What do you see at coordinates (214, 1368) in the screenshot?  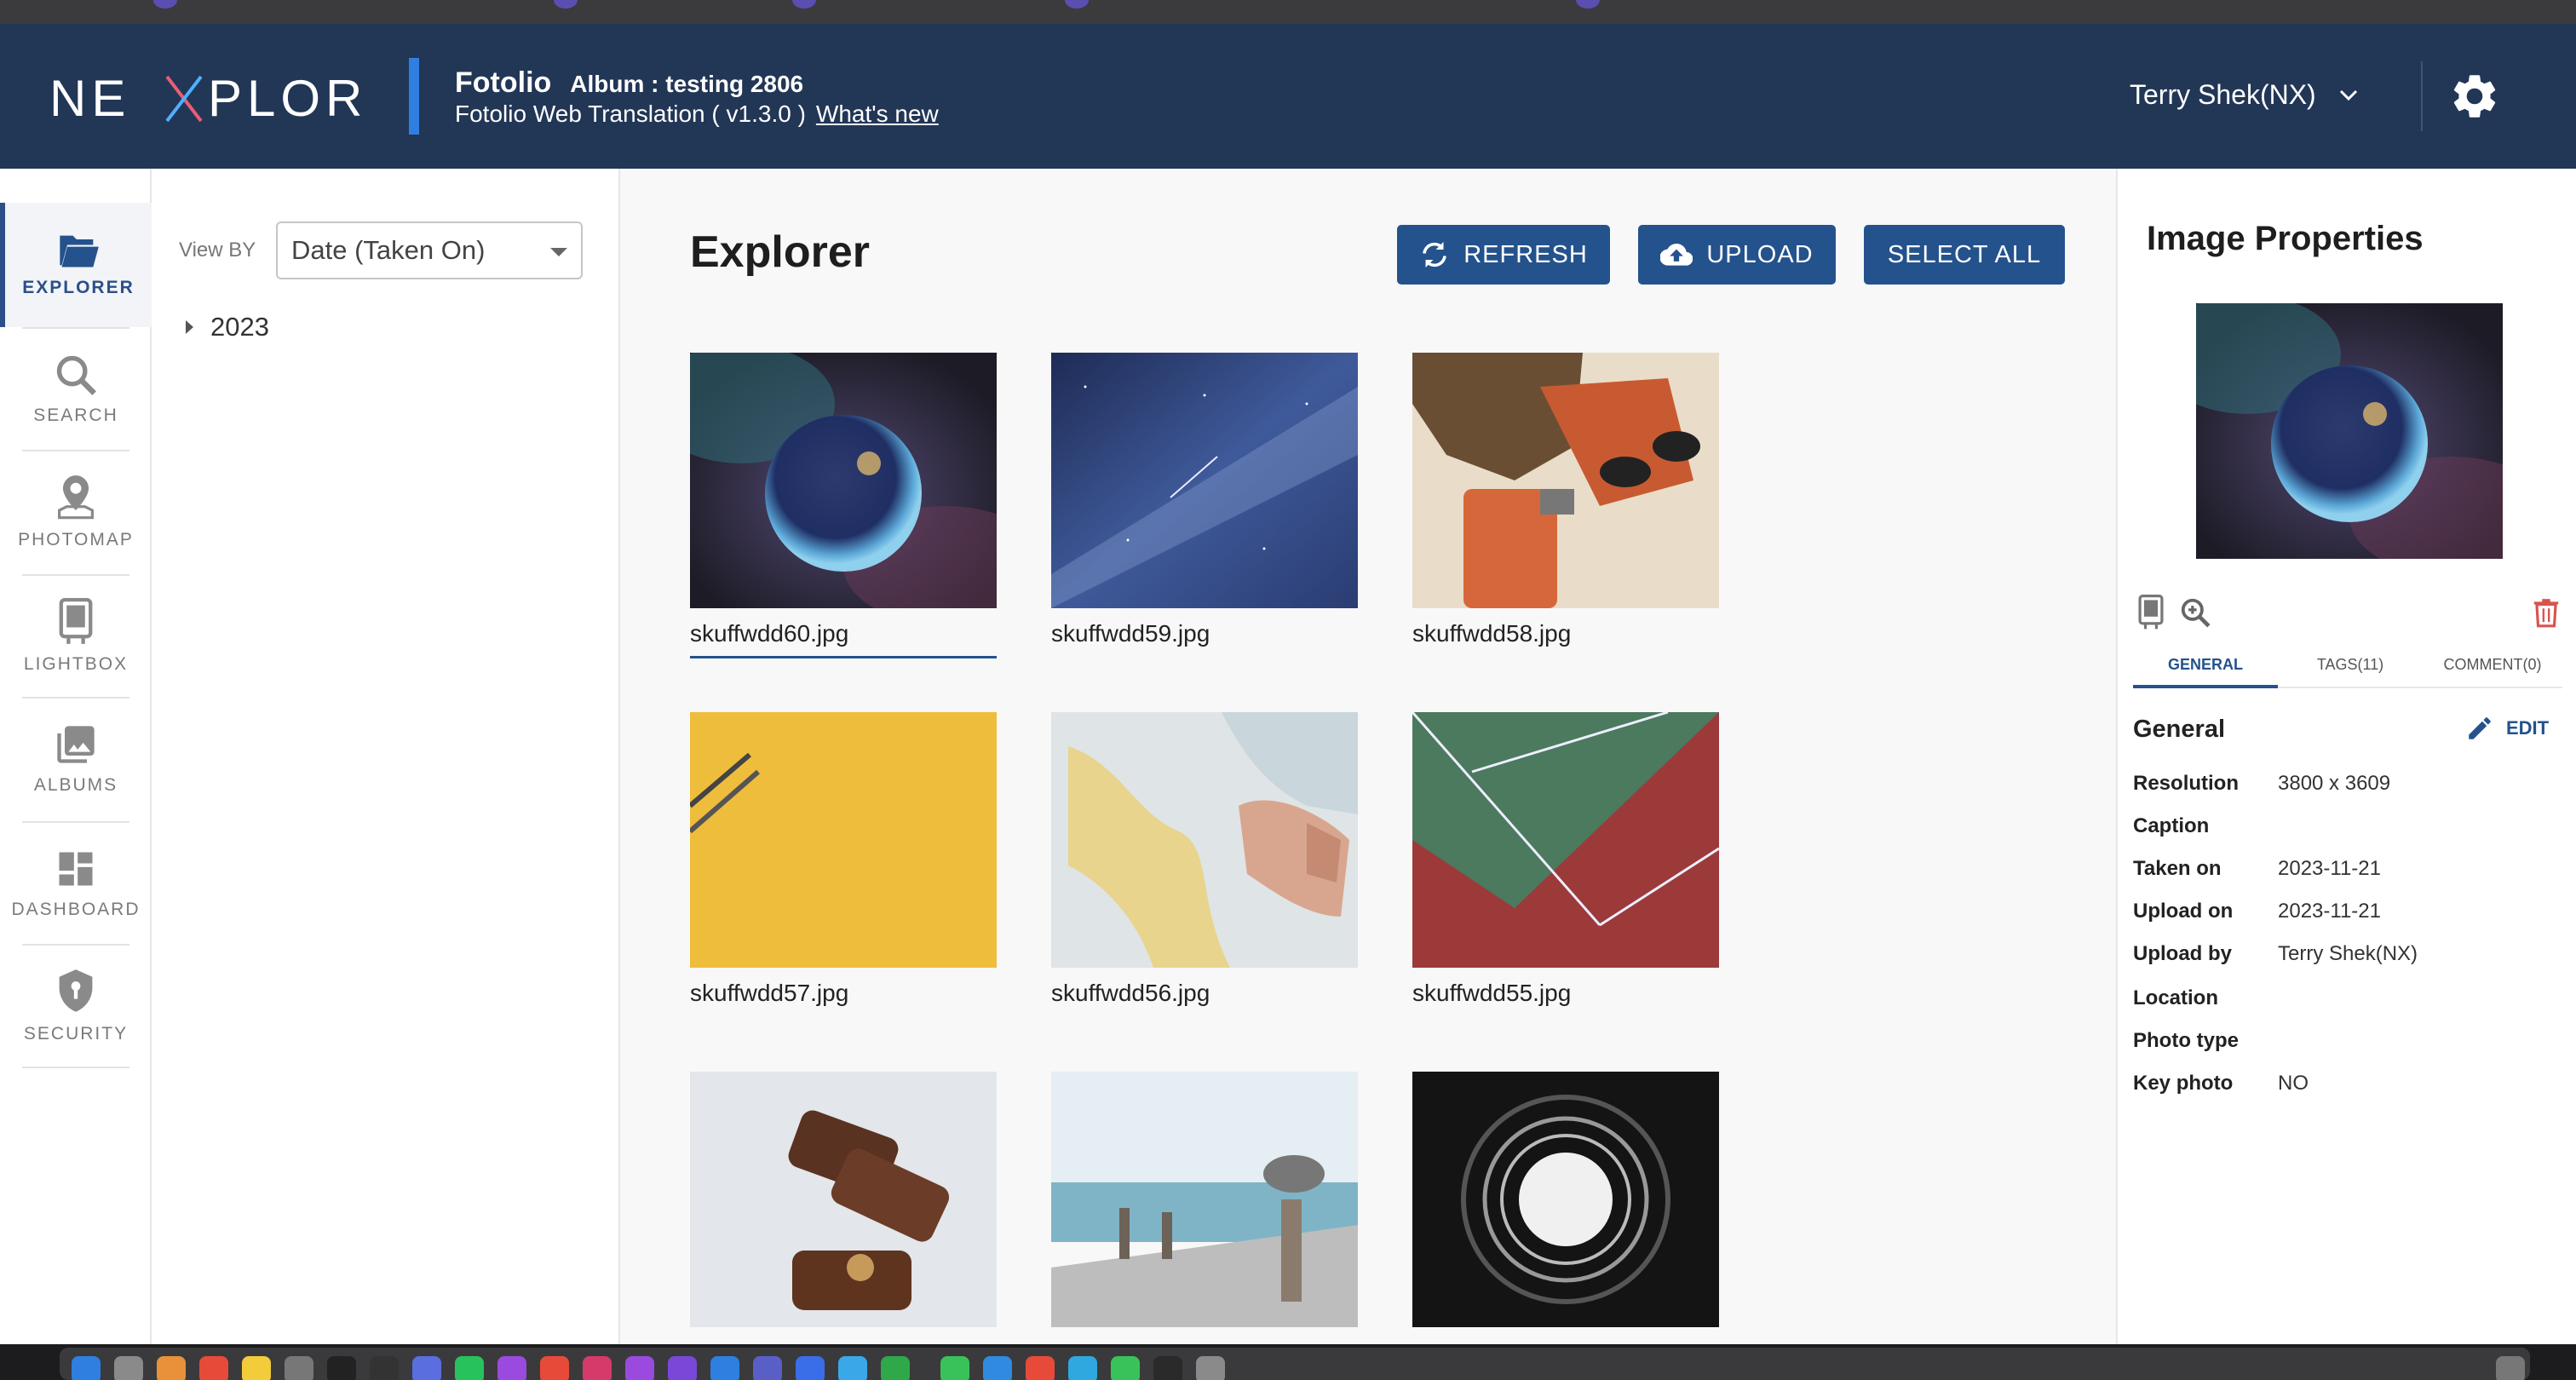 I see `calendar-icon` at bounding box center [214, 1368].